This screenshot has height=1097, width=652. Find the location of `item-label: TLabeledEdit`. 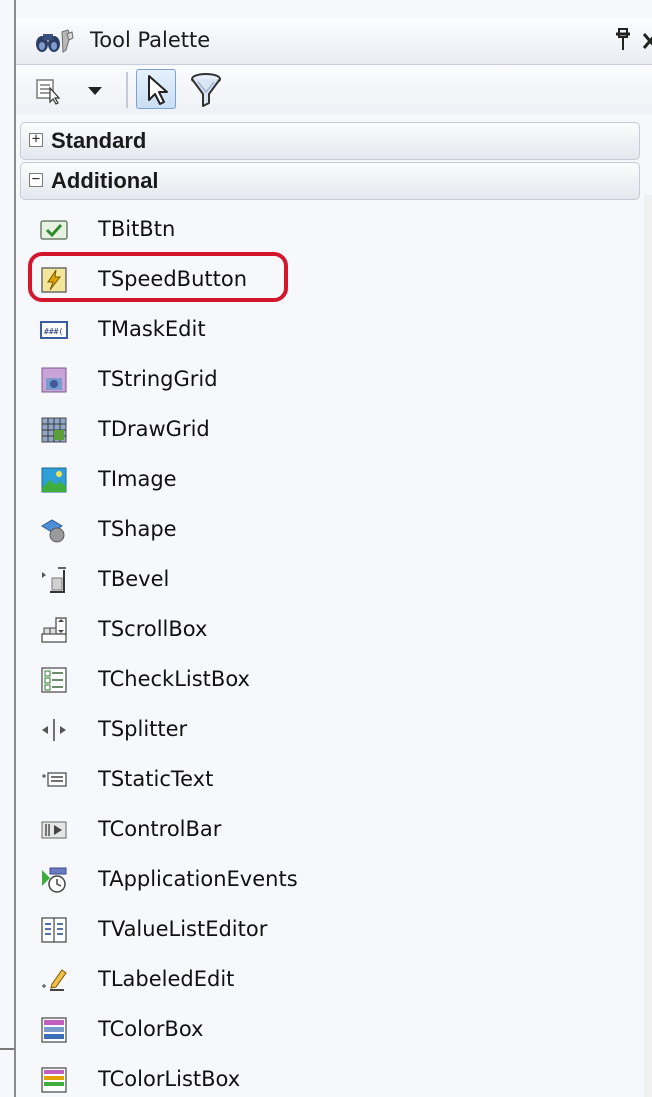

item-label: TLabeledEdit is located at coordinates (166, 979).